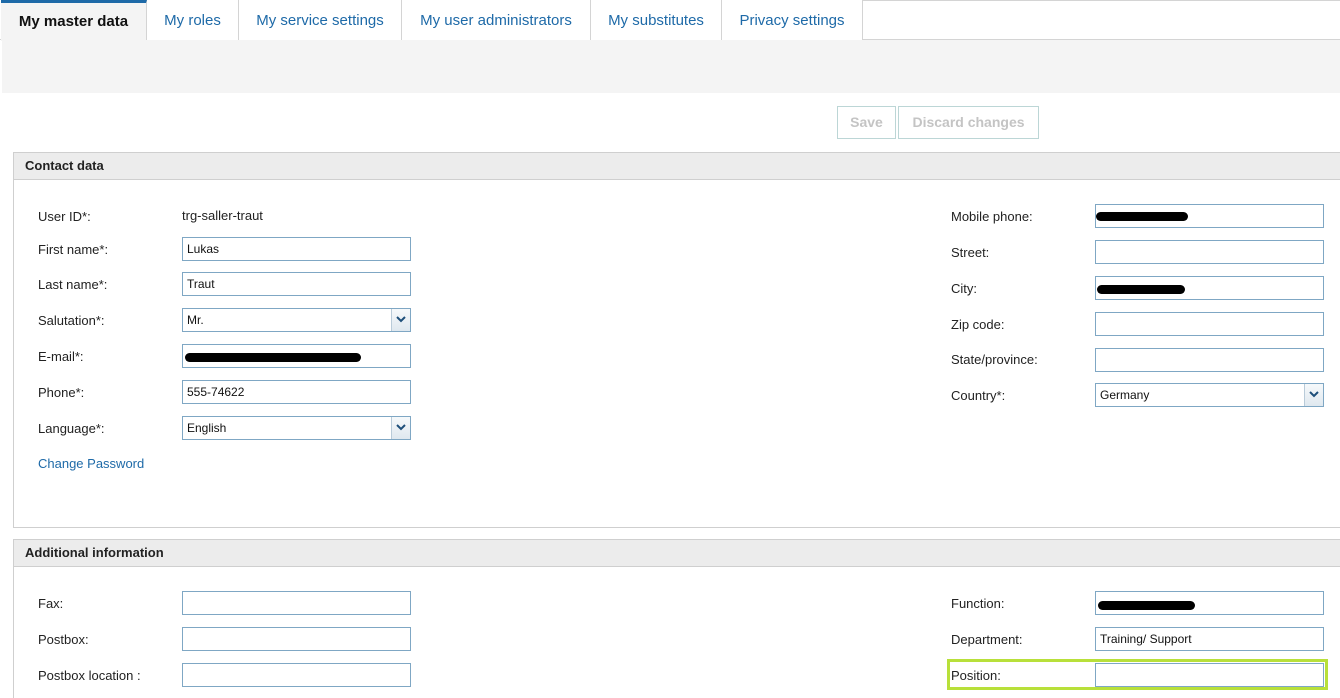 The width and height of the screenshot is (1340, 698). What do you see at coordinates (89, 675) in the screenshot?
I see `postbox-location-label: Postbox location :` at bounding box center [89, 675].